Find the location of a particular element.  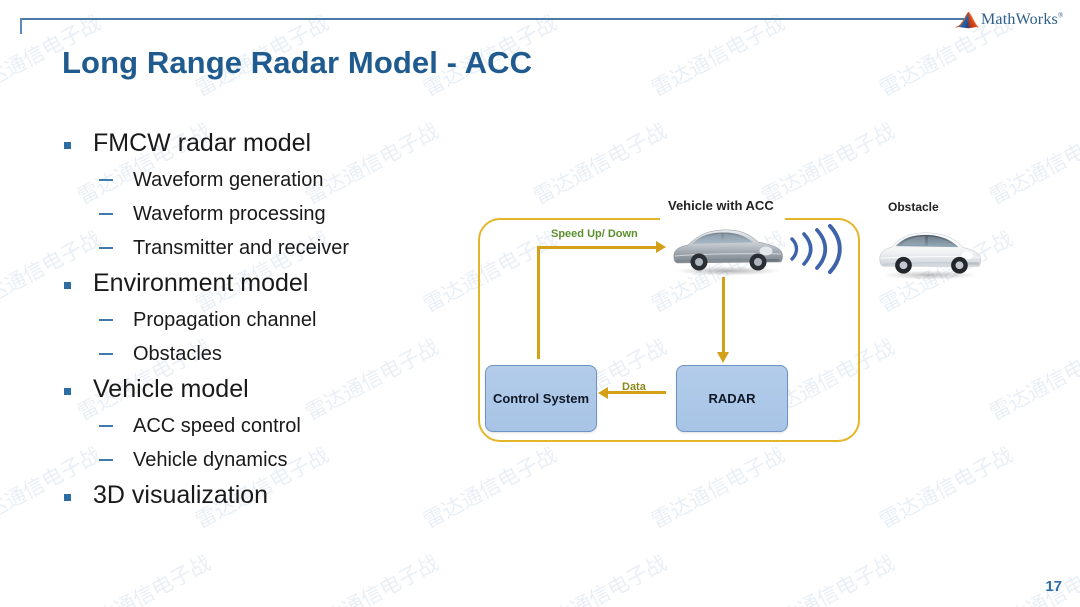

control-system-box-label: Control System is located at coordinates (541, 398).